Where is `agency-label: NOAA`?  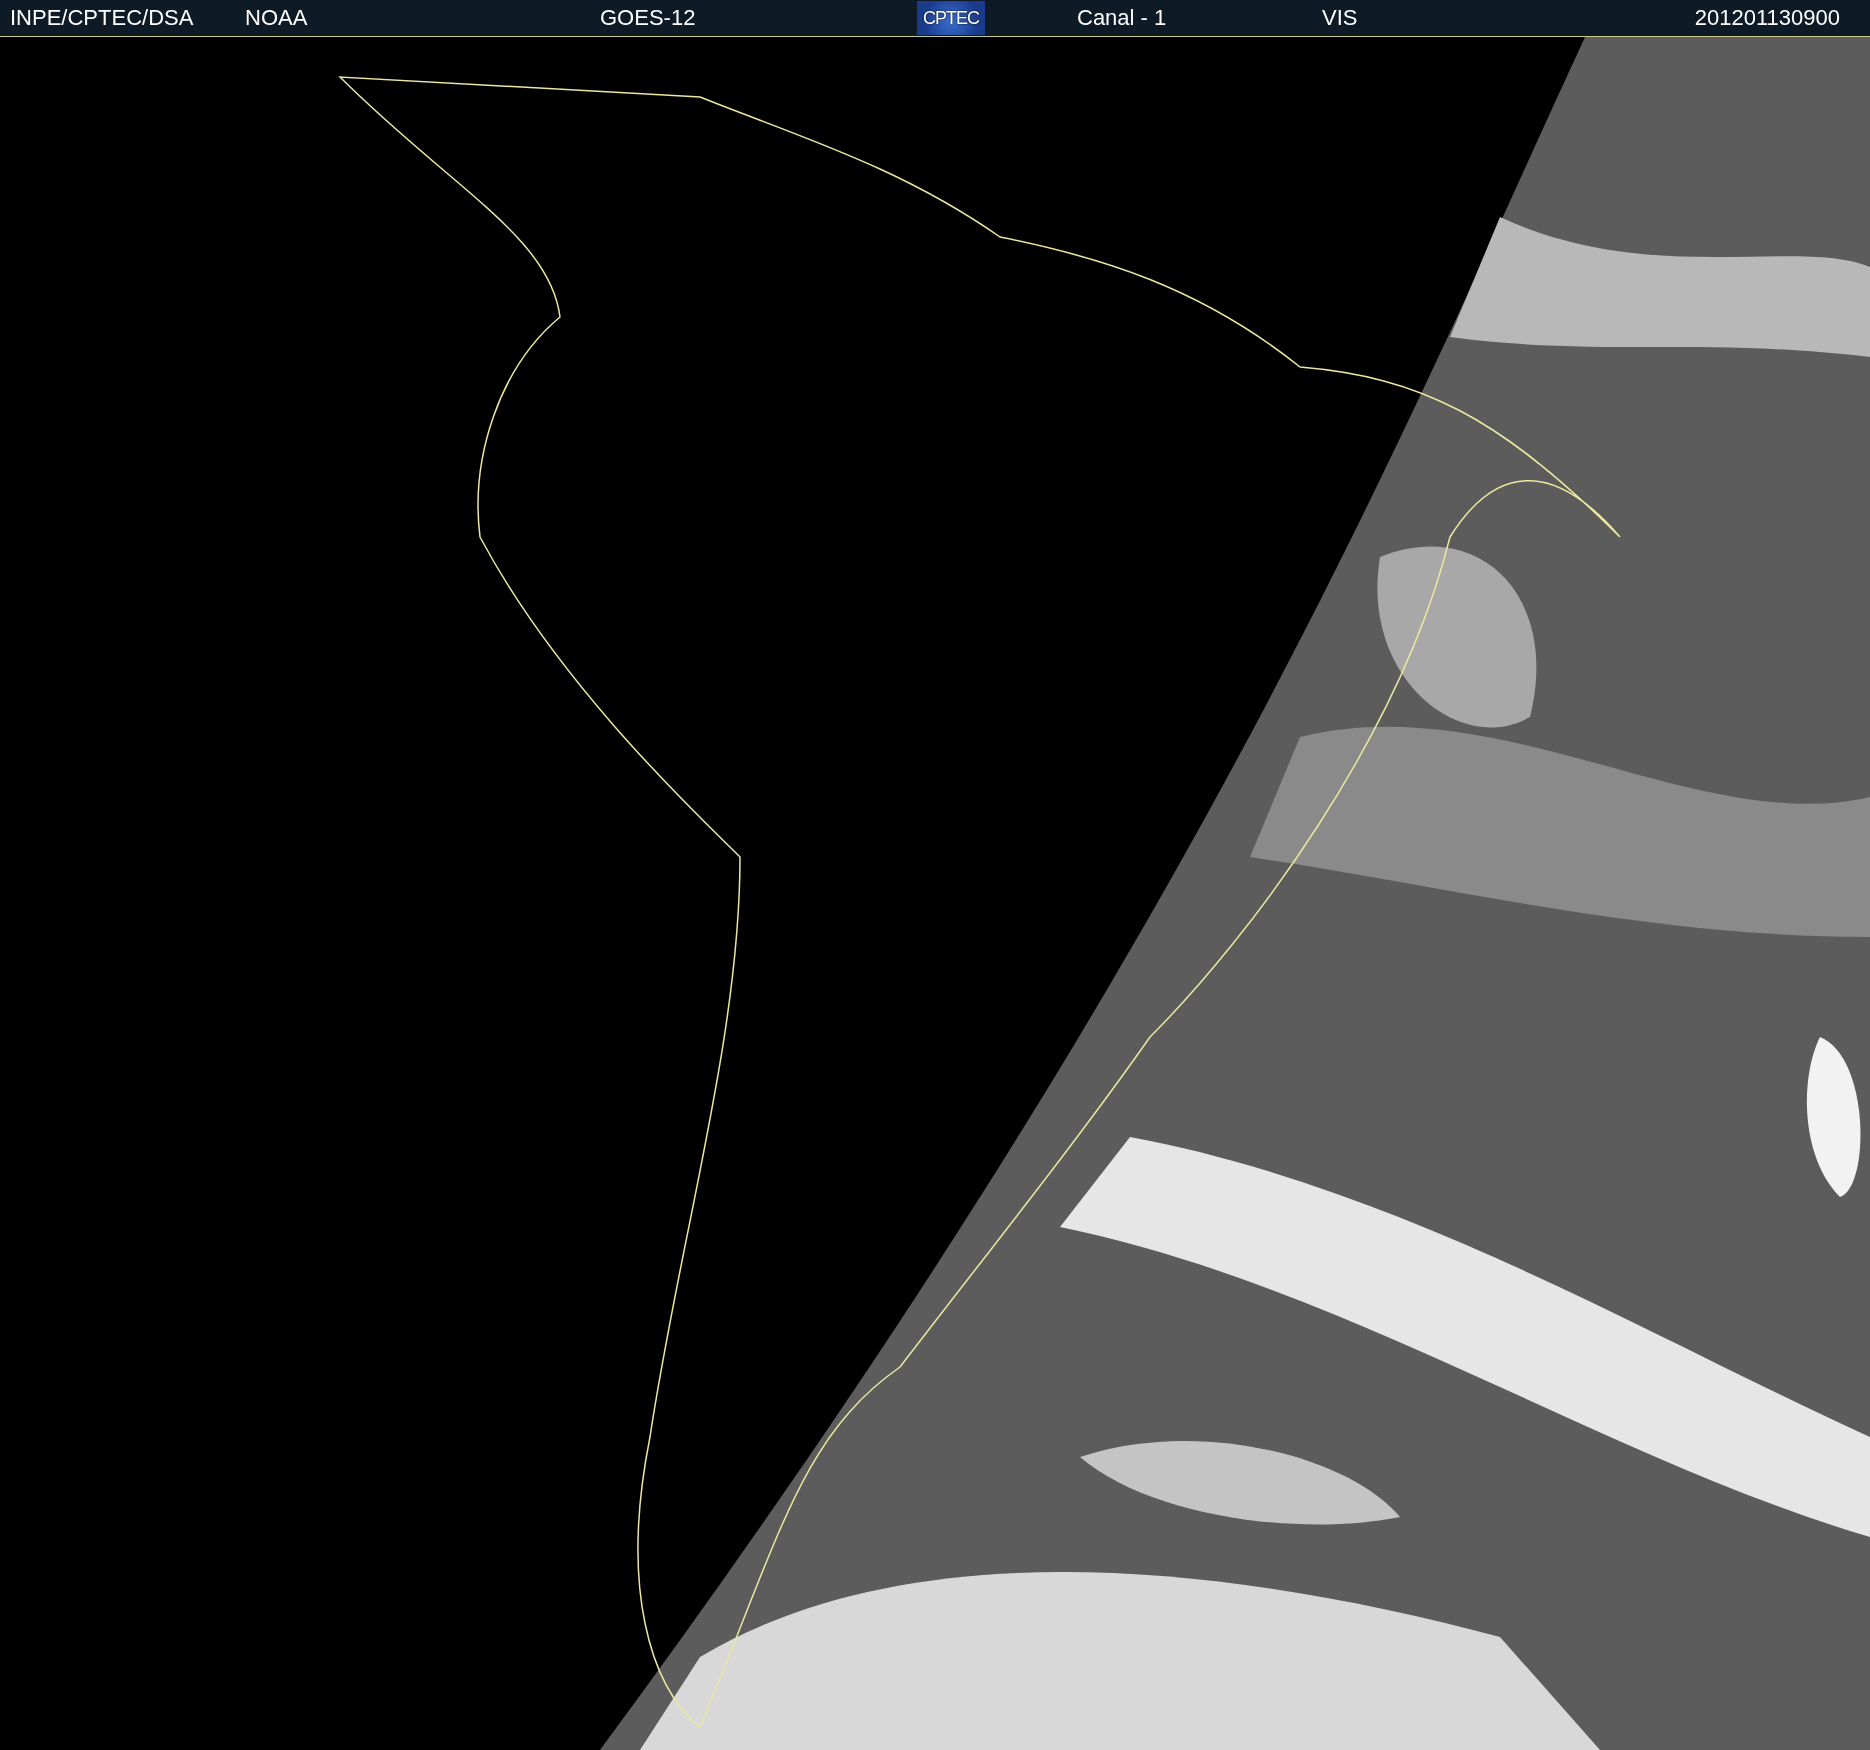
agency-label: NOAA is located at coordinates (276, 18).